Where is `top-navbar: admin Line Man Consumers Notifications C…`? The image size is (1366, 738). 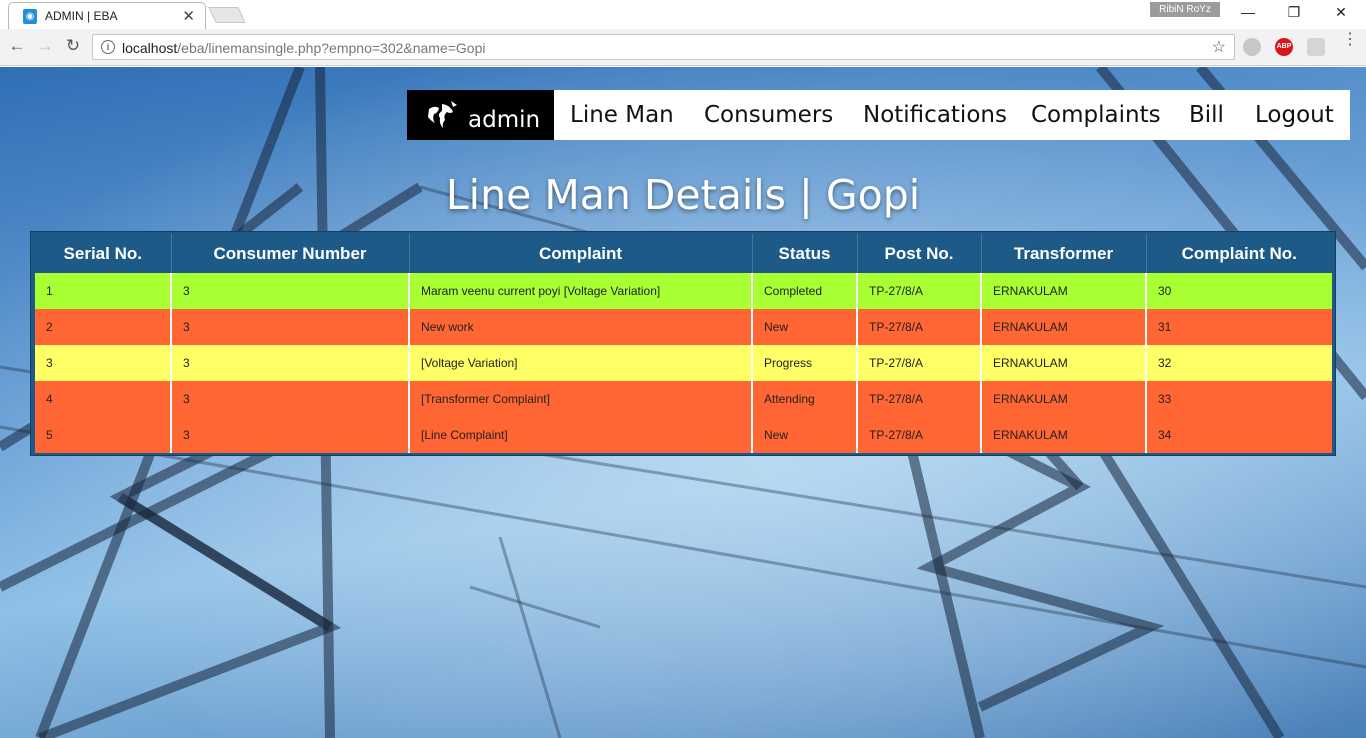
top-navbar: admin Line Man Consumers Notifications C… is located at coordinates (878, 115).